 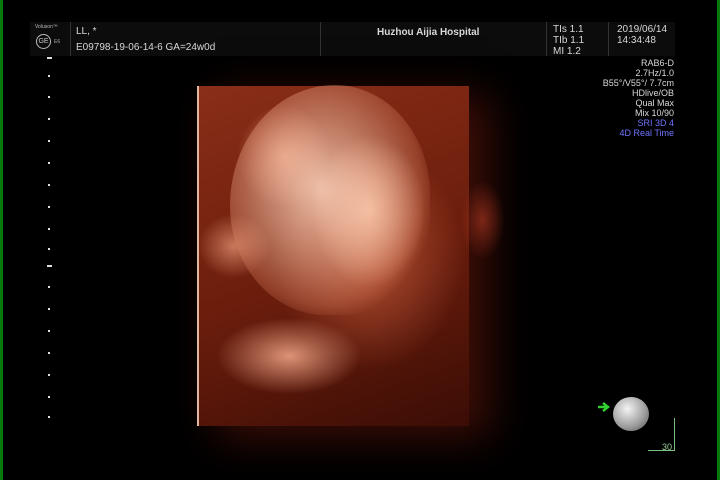 I want to click on depth-ruler, so click(x=50, y=237).